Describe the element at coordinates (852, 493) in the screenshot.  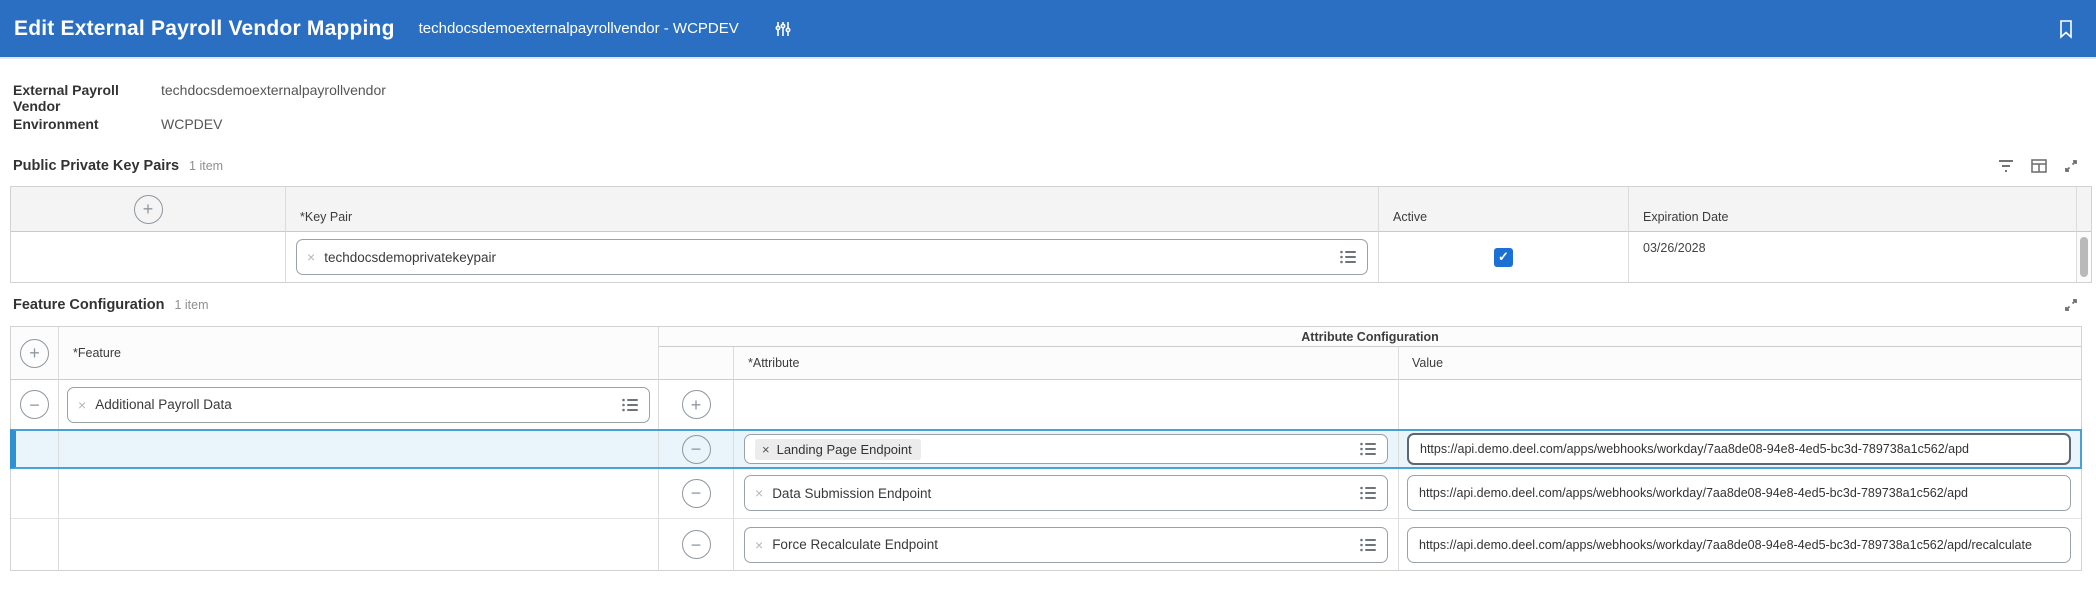
I see `attribute-value: Data Submission Endpoint` at that location.